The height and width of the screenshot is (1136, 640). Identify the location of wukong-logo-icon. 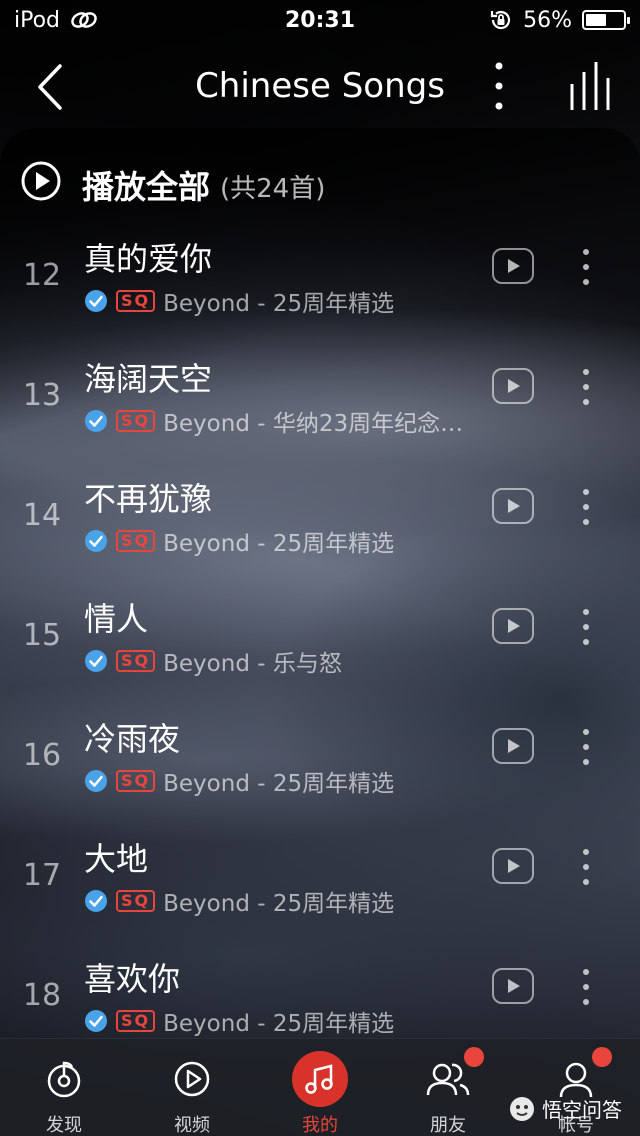
(522, 1108).